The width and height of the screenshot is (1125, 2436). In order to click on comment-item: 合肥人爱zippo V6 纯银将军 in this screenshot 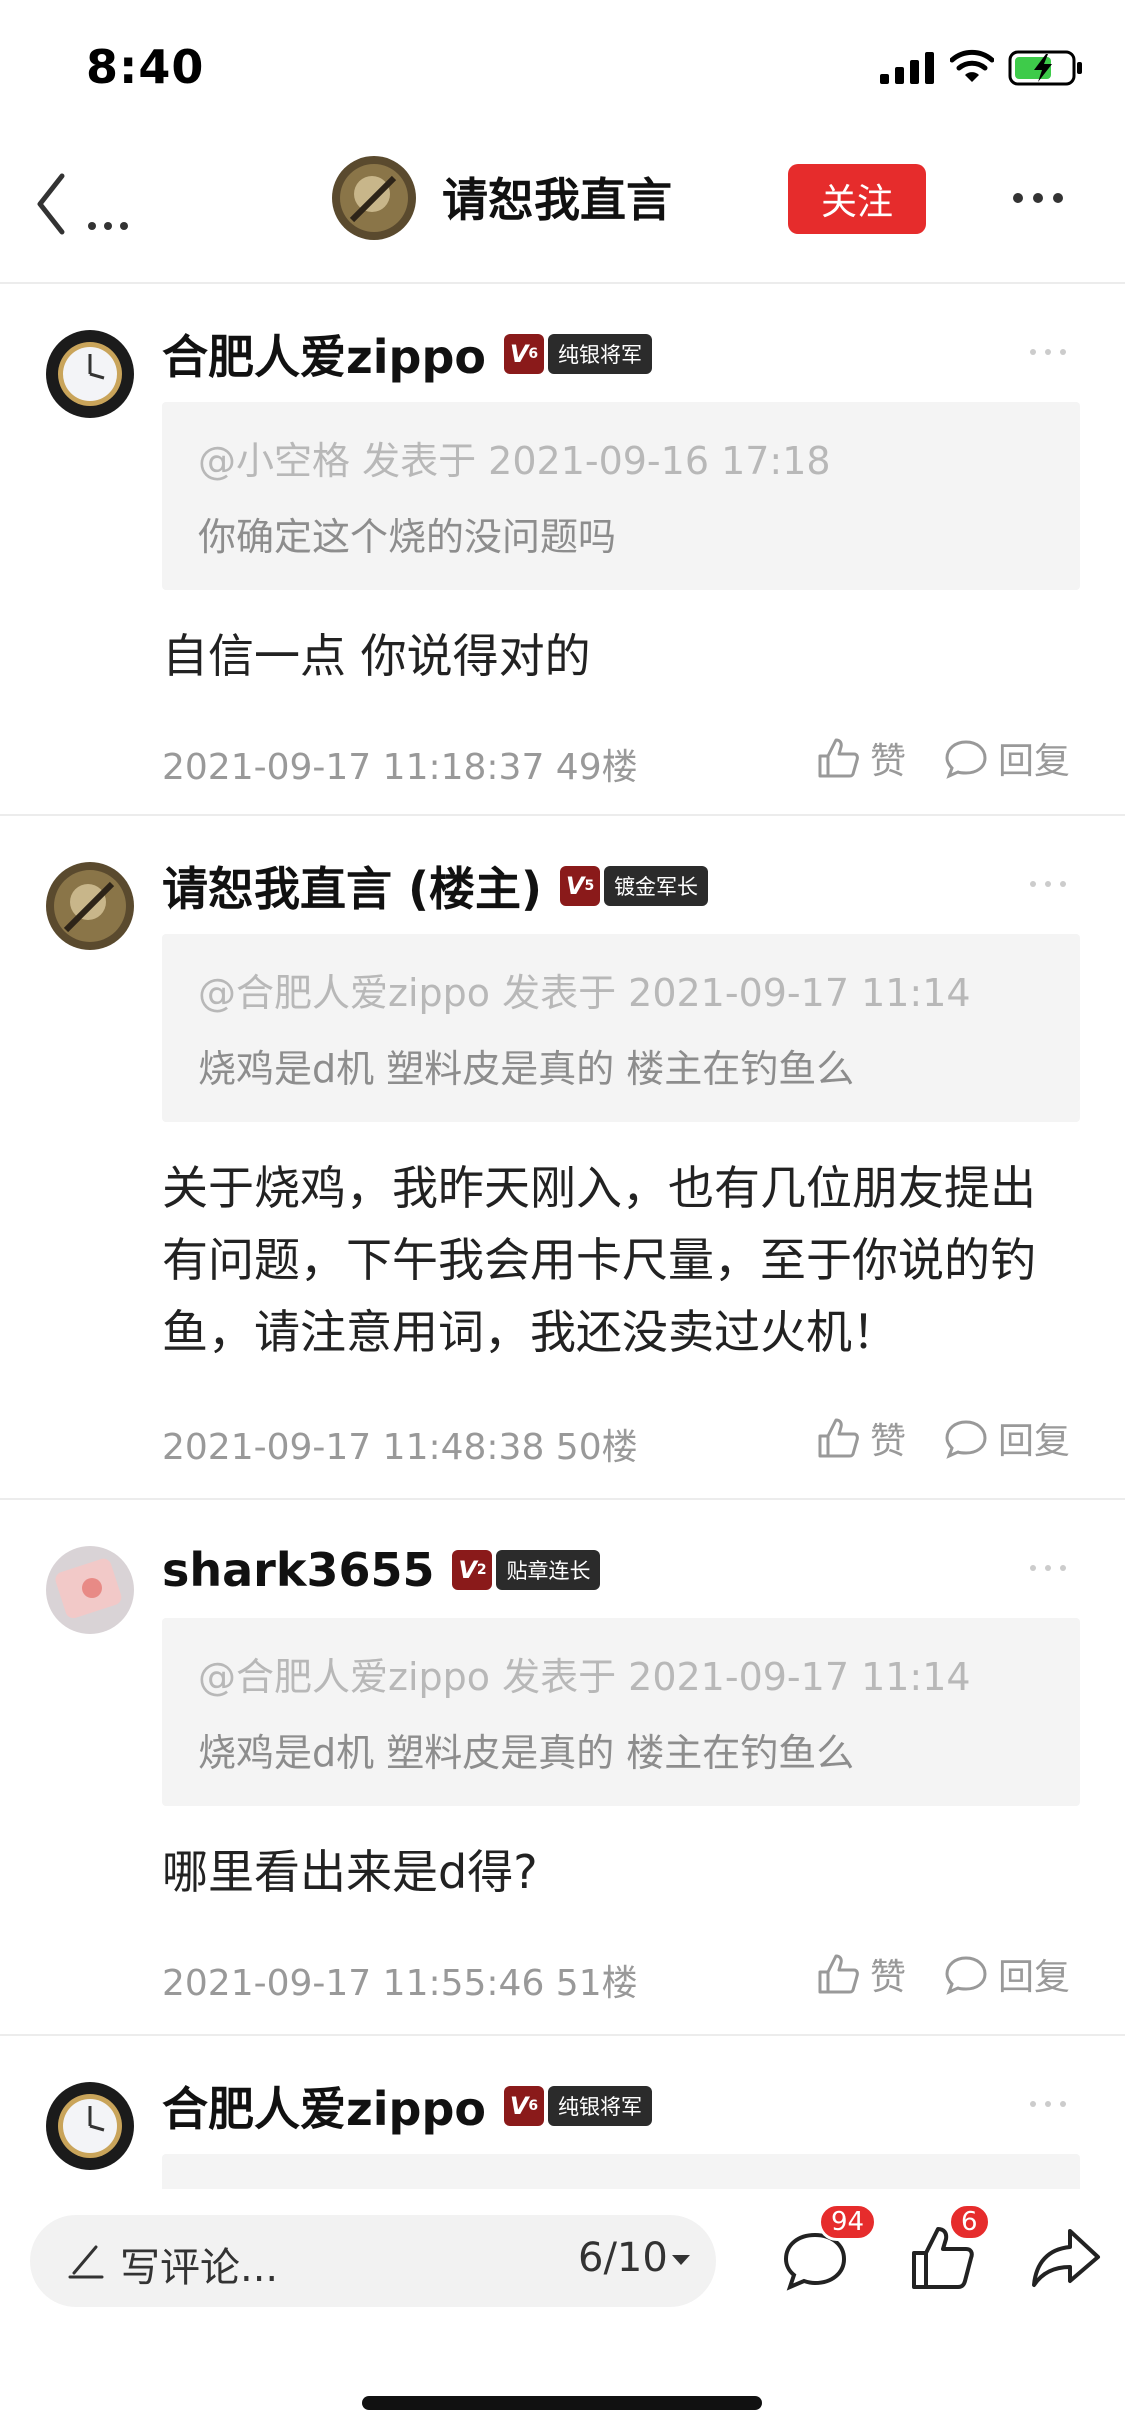, I will do `click(562, 2112)`.